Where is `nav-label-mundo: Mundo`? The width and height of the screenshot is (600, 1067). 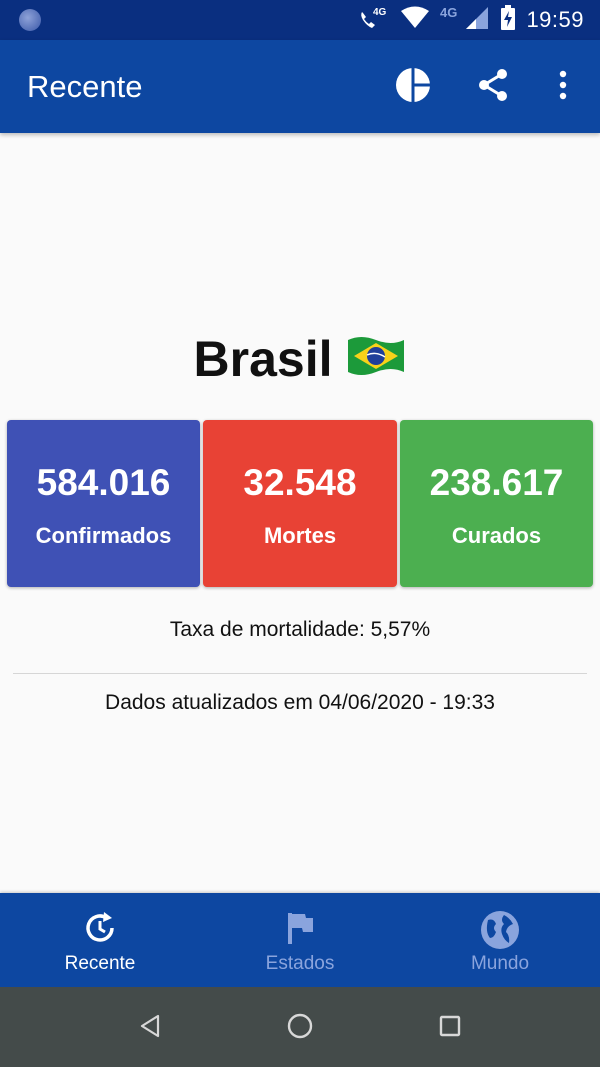
nav-label-mundo: Mundo is located at coordinates (500, 963).